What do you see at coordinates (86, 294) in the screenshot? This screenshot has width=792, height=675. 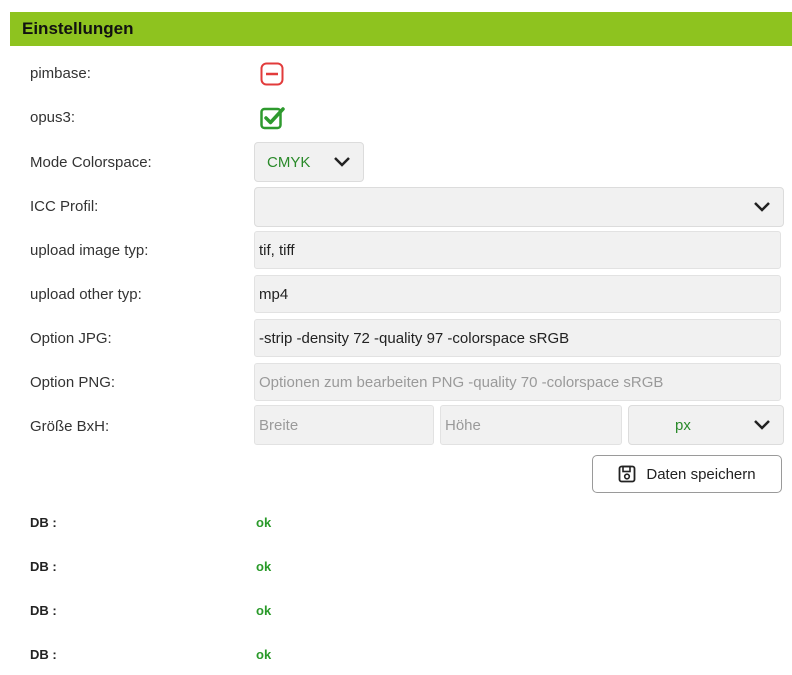 I see `upload-other-typ-label: upload other typ:` at bounding box center [86, 294].